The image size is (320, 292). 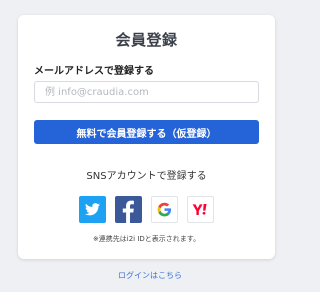 What do you see at coordinates (146, 210) in the screenshot?
I see `sns-buttons` at bounding box center [146, 210].